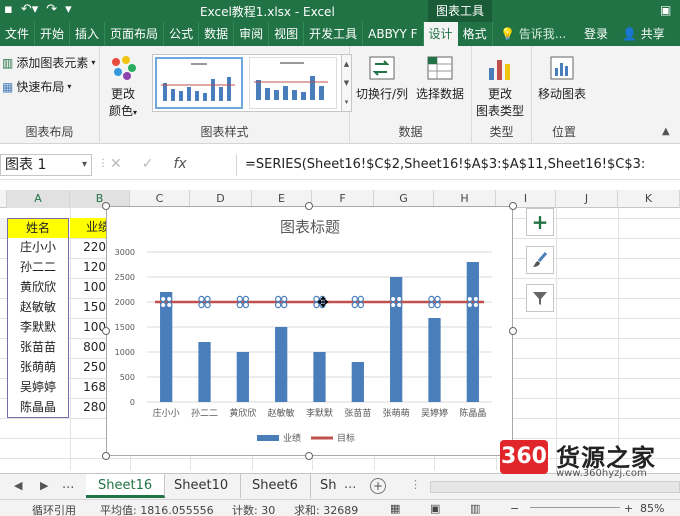 The height and width of the screenshot is (516, 680). What do you see at coordinates (378, 486) in the screenshot?
I see `add-sheet-button: +` at bounding box center [378, 486].